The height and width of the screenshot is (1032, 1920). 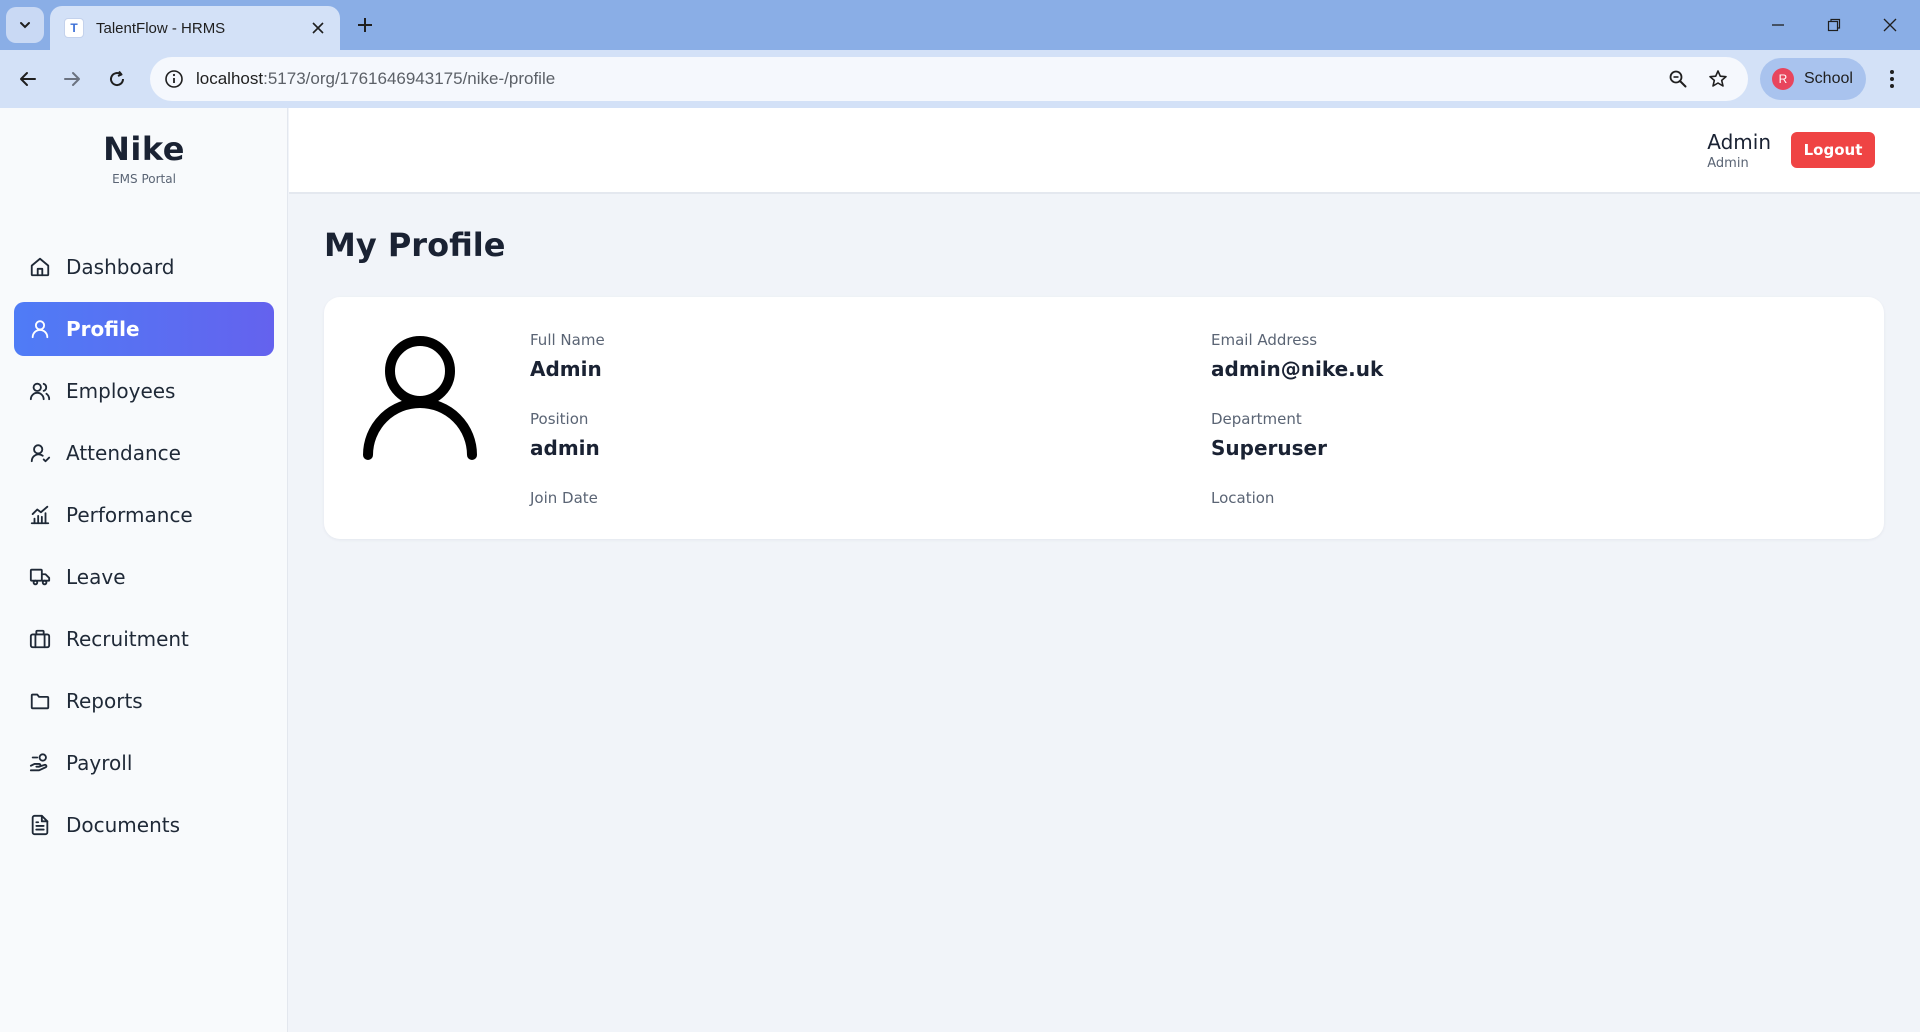 I want to click on plus-icon, so click(x=365, y=25).